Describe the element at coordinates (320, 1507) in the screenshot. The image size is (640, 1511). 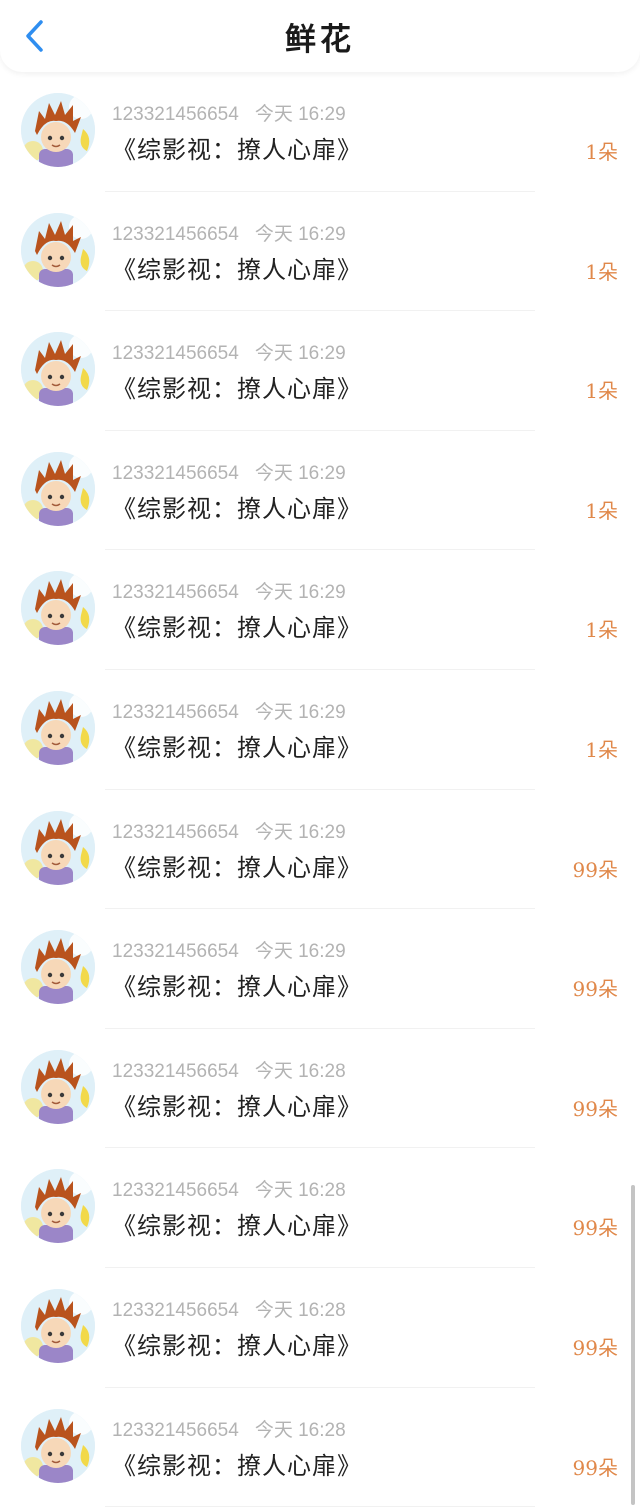
I see `divider` at that location.